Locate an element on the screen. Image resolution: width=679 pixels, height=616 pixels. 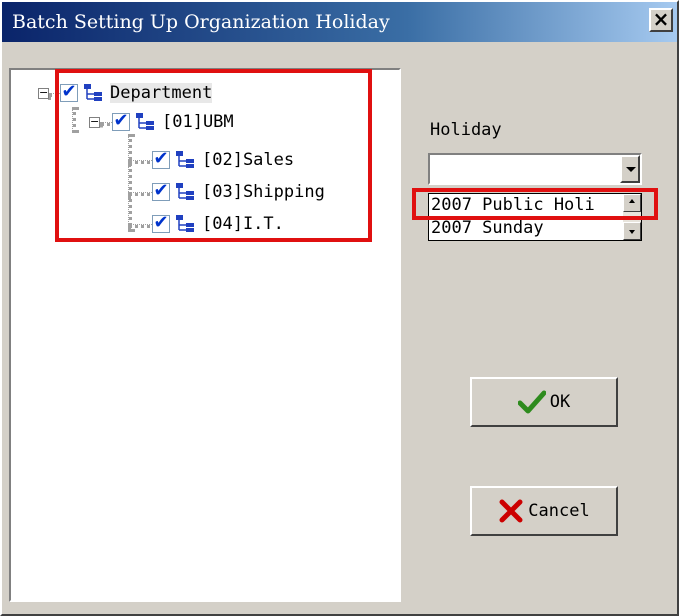
window-title: Batch Setting Up Organization Holiday is located at coordinates (201, 22).